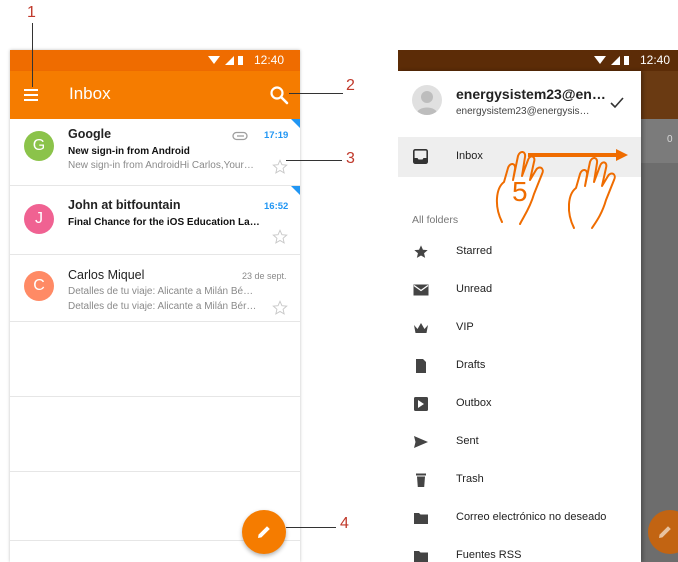 The width and height of the screenshot is (678, 562). What do you see at coordinates (471, 365) in the screenshot?
I see `drawer-item-label: Drafts` at bounding box center [471, 365].